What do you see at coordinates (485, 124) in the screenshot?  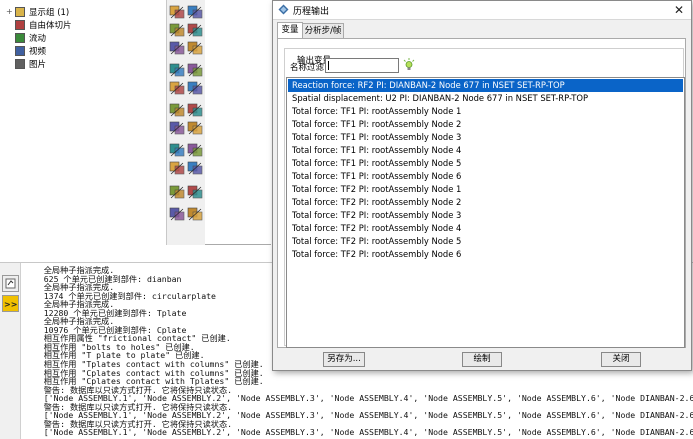 I see `list-item: Total force: TF1 PI: rootAssembly Node 2` at bounding box center [485, 124].